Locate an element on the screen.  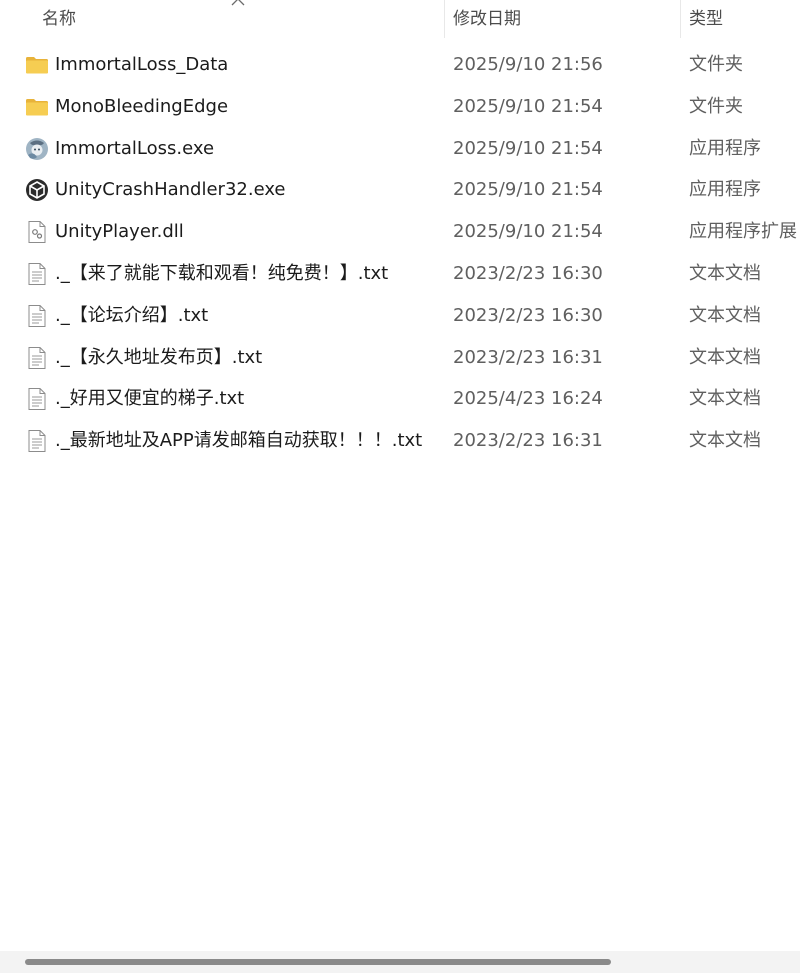
column-divider-date-type is located at coordinates (680, 19).